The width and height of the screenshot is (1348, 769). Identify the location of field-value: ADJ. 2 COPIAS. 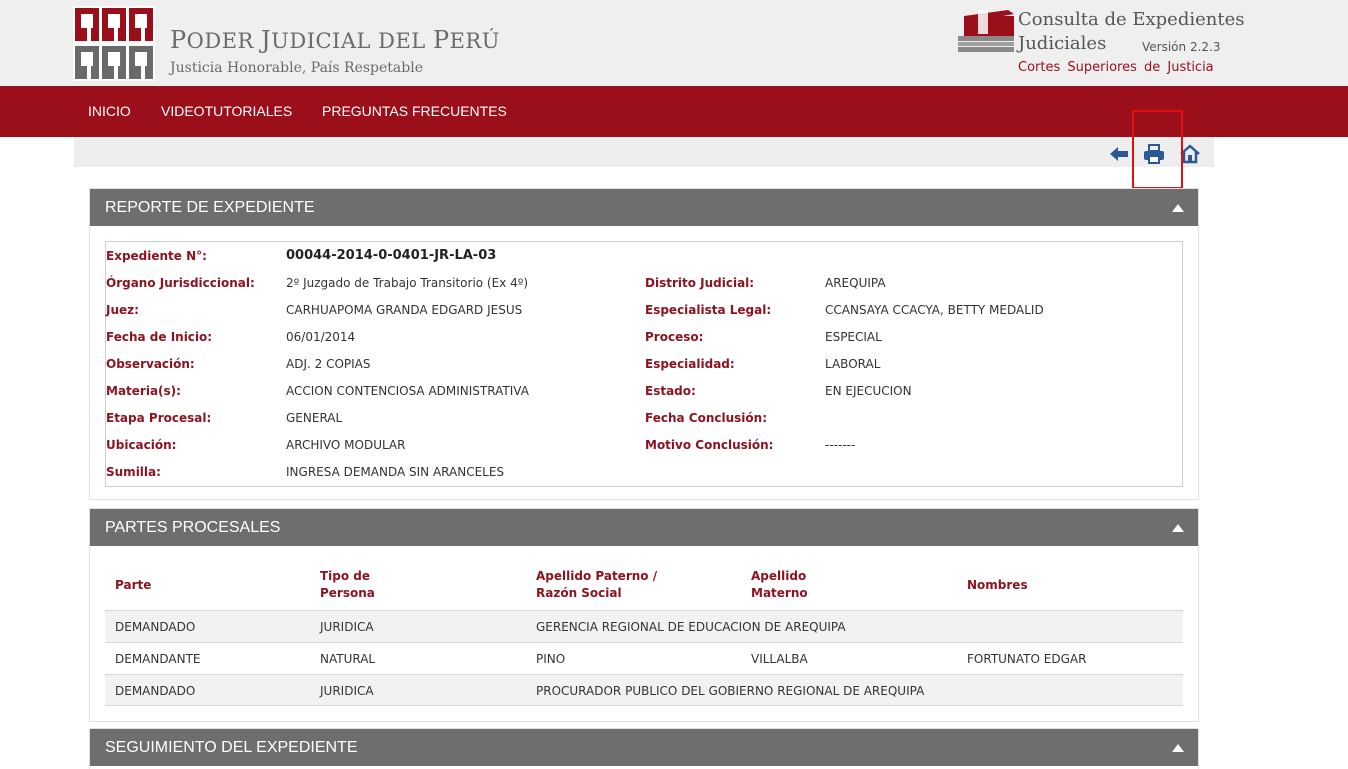
(328, 364).